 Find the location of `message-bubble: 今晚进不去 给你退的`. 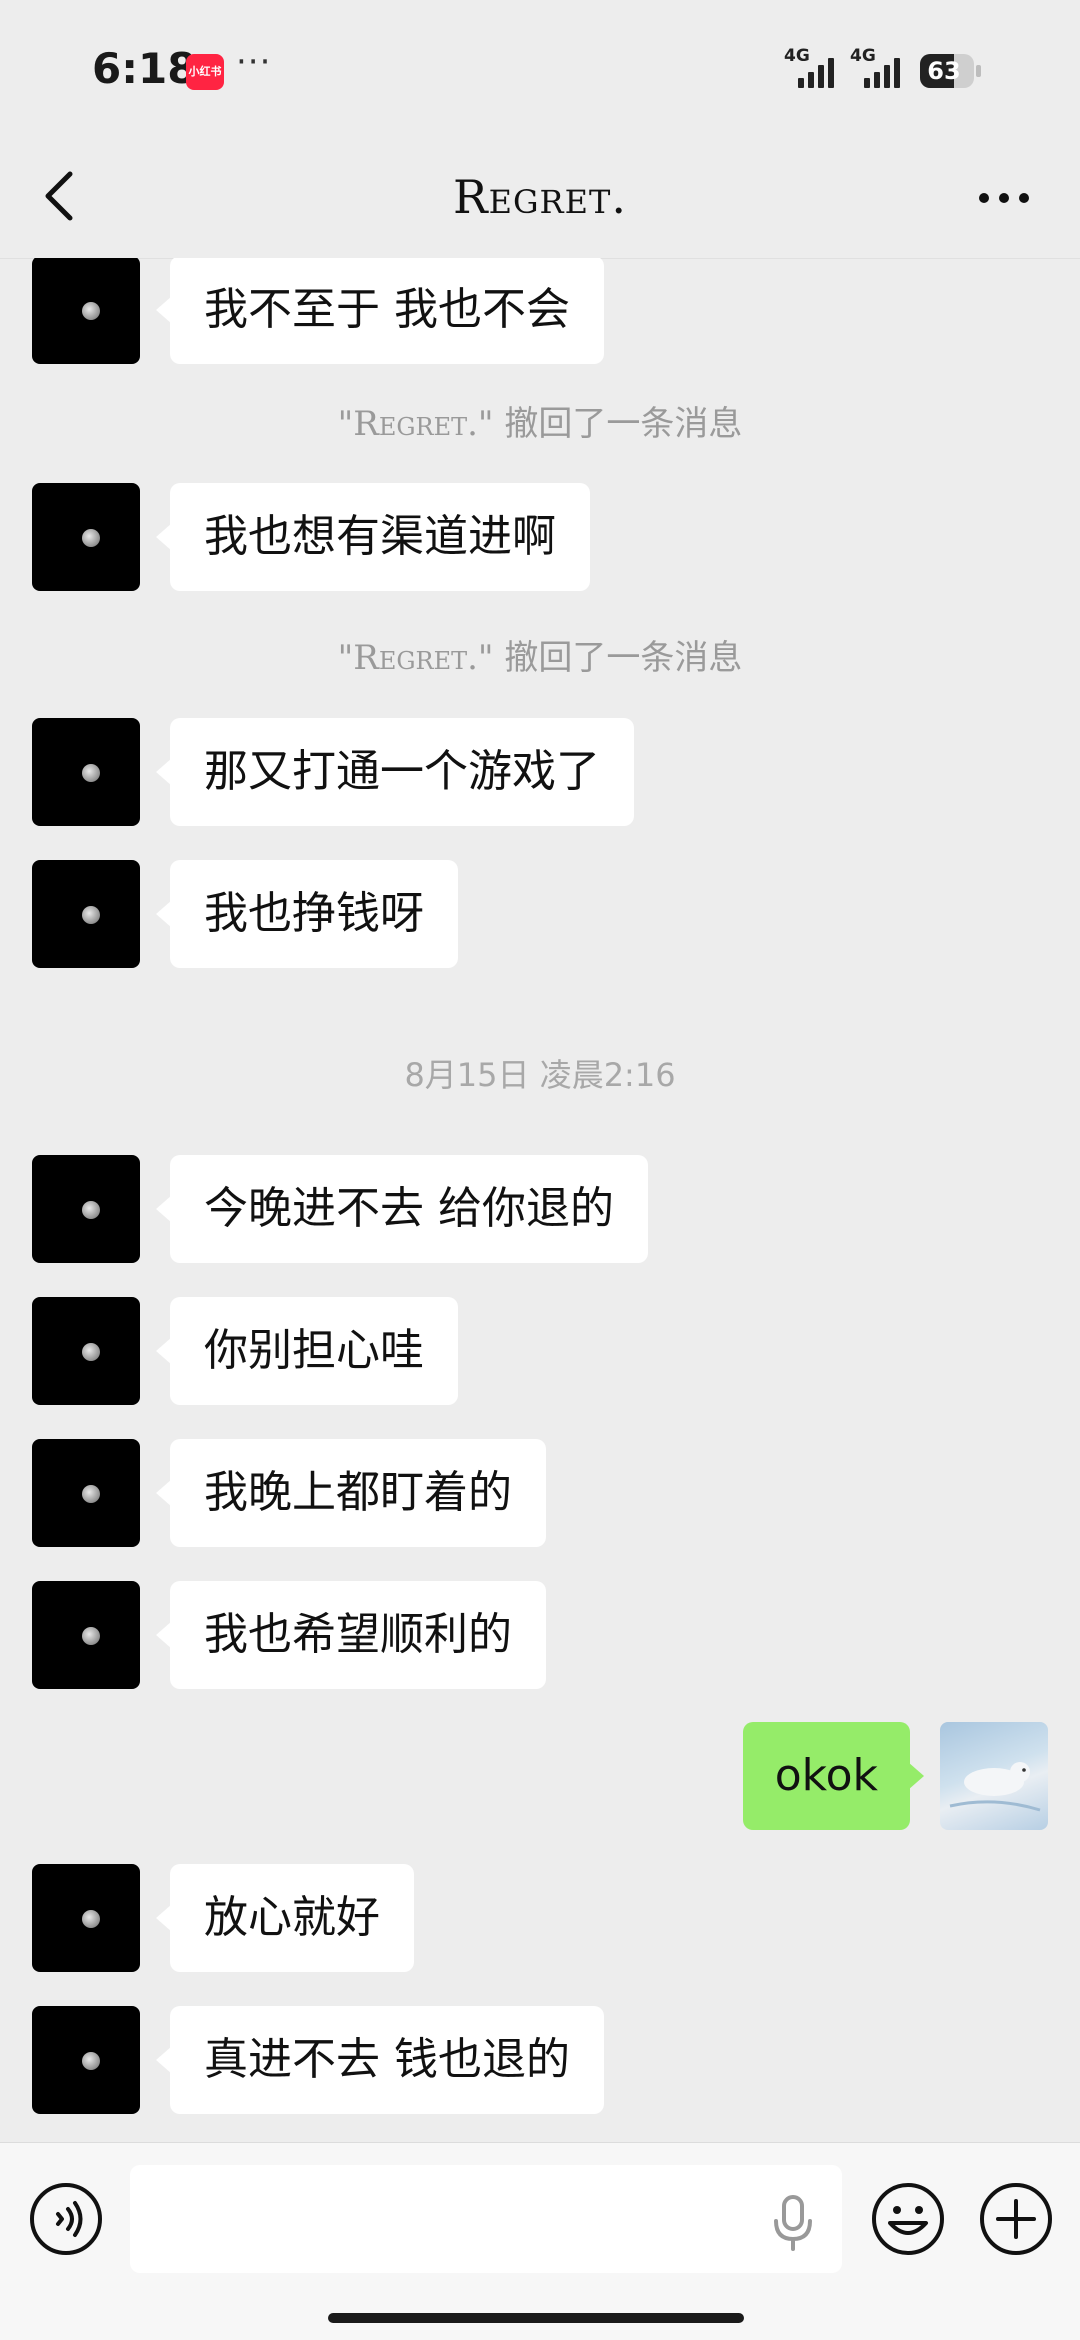

message-bubble: 今晚进不去 给你退的 is located at coordinates (402, 1209).